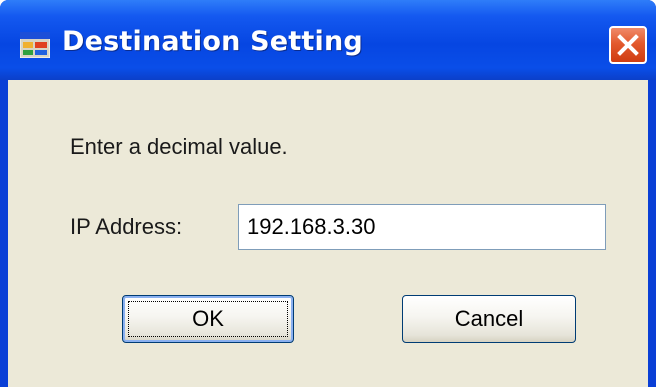 Image resolution: width=656 pixels, height=387 pixels. Describe the element at coordinates (35, 45) in the screenshot. I see `app-window-icon` at that location.